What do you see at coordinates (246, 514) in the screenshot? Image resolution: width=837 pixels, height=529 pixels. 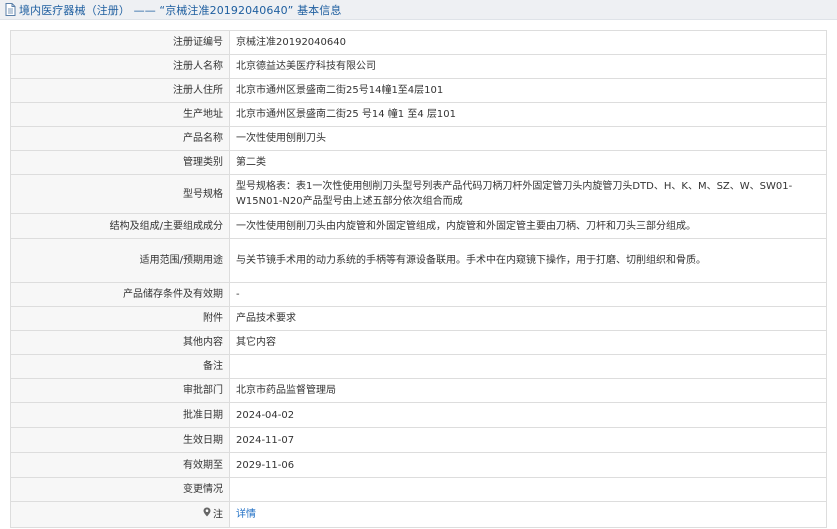 I see `details-link: 详情` at bounding box center [246, 514].